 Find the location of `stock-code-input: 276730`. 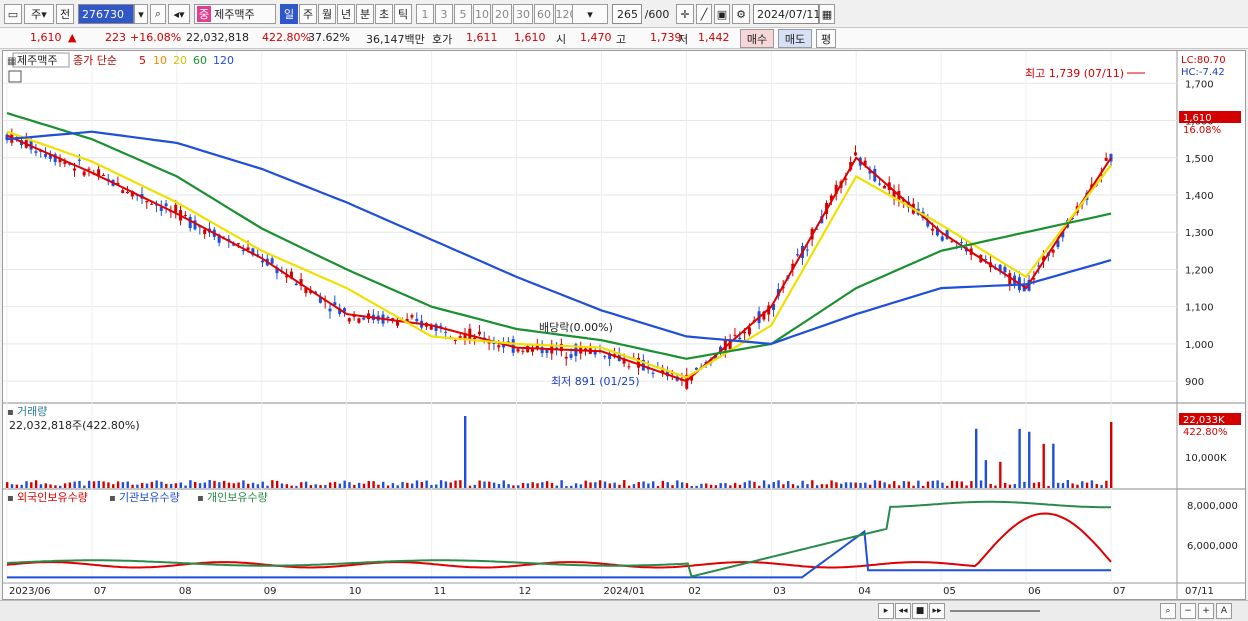

stock-code-input: 276730 is located at coordinates (106, 14).